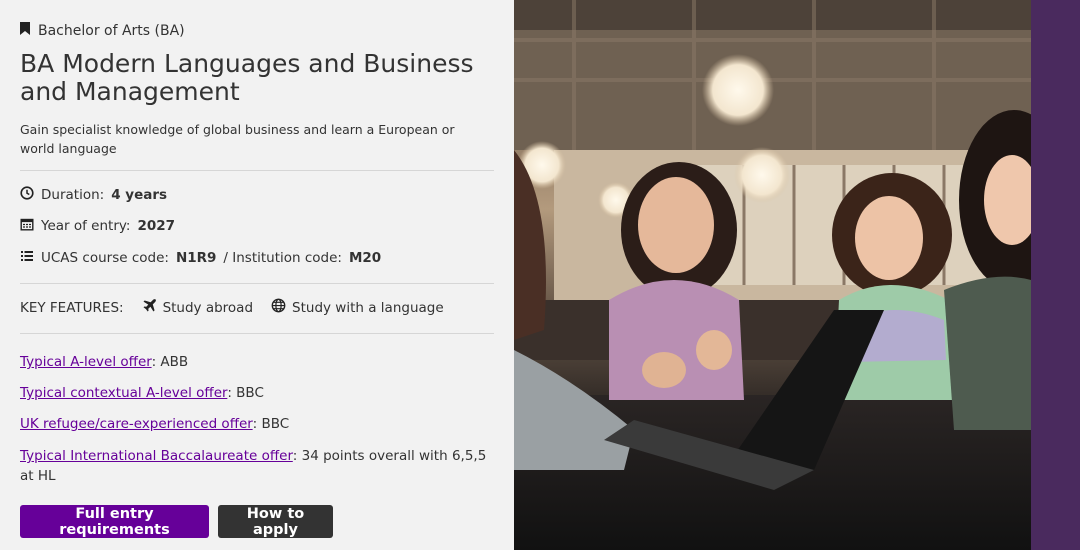 The height and width of the screenshot is (550, 1080). Describe the element at coordinates (27, 226) in the screenshot. I see `calendar-icon` at that location.